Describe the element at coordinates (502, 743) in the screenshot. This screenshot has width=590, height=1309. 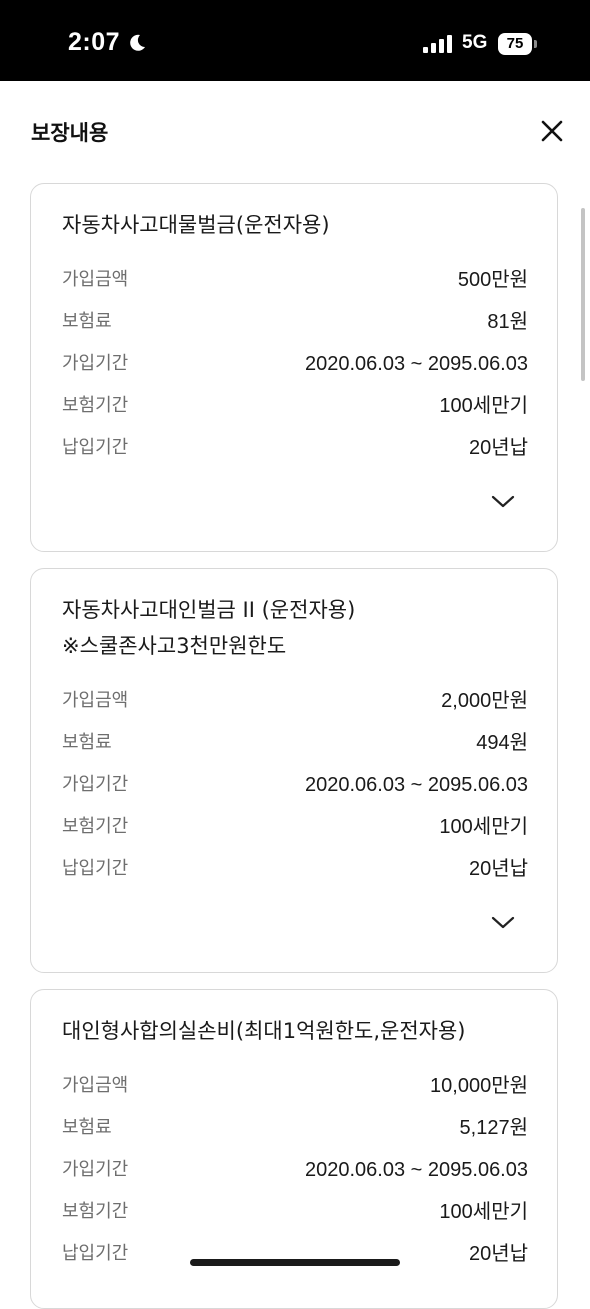
I see `row-value: 494원` at that location.